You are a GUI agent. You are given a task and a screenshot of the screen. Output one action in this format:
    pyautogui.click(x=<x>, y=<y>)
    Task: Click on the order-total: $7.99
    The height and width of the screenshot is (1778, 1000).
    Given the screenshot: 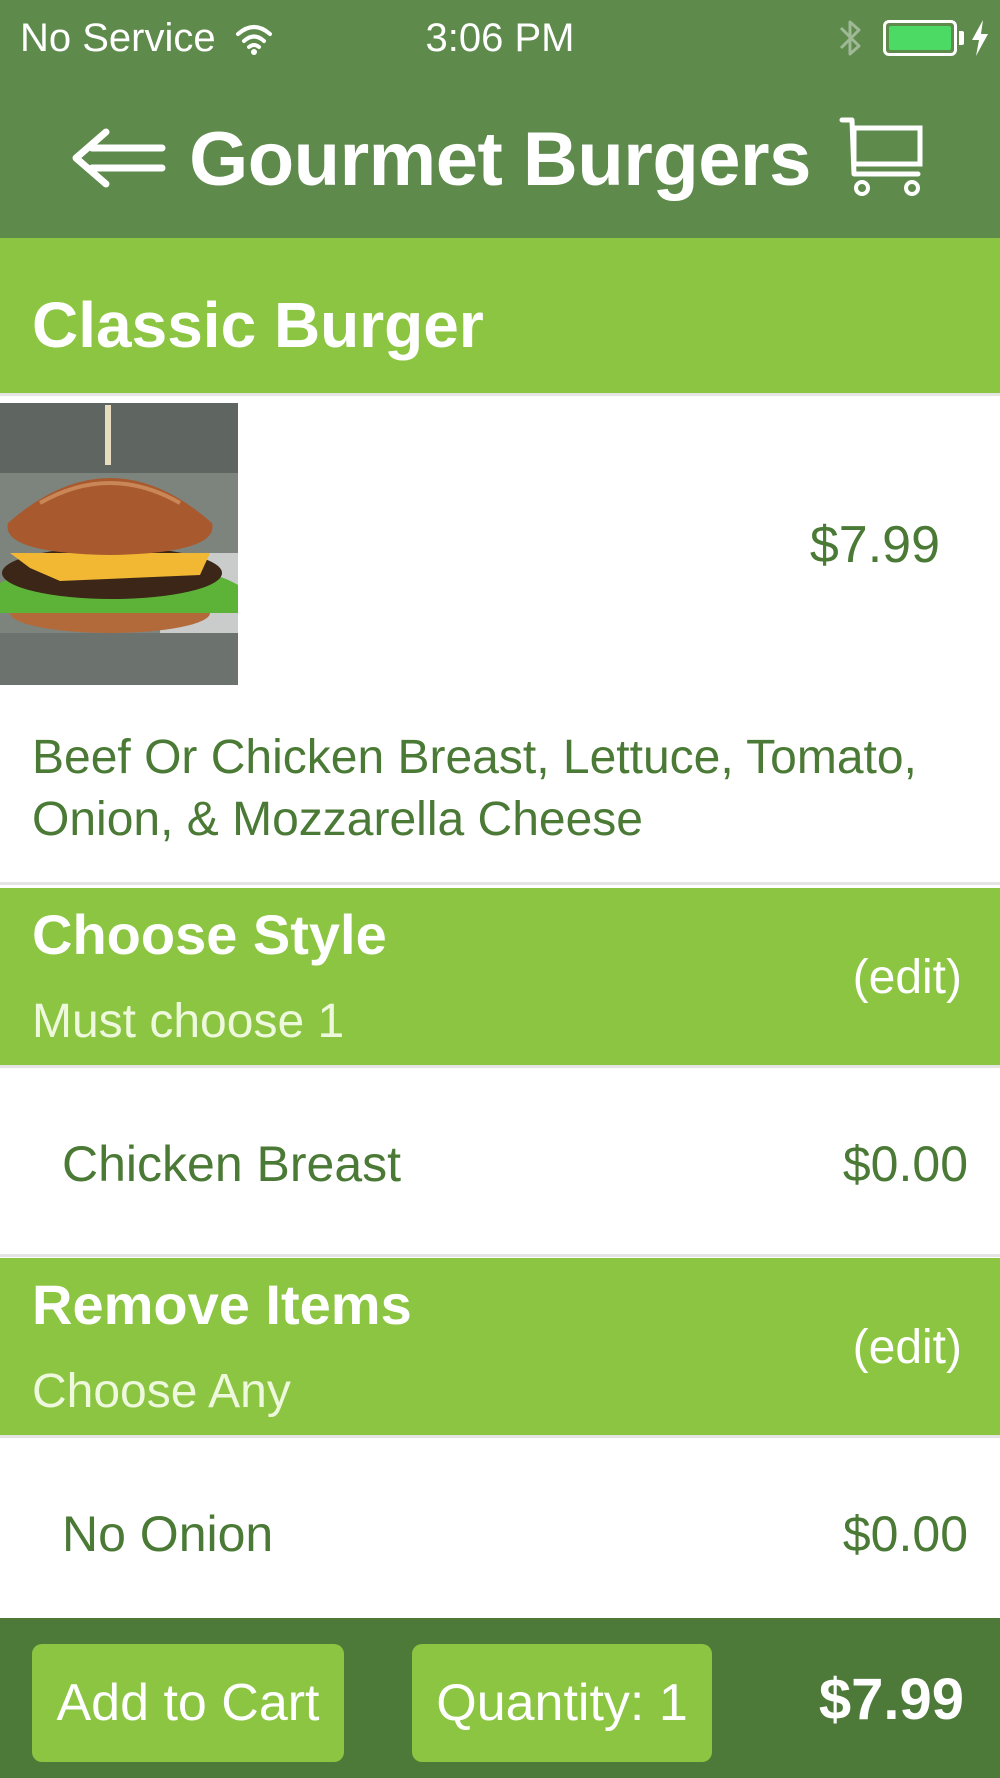 What is the action you would take?
    pyautogui.click(x=891, y=1699)
    